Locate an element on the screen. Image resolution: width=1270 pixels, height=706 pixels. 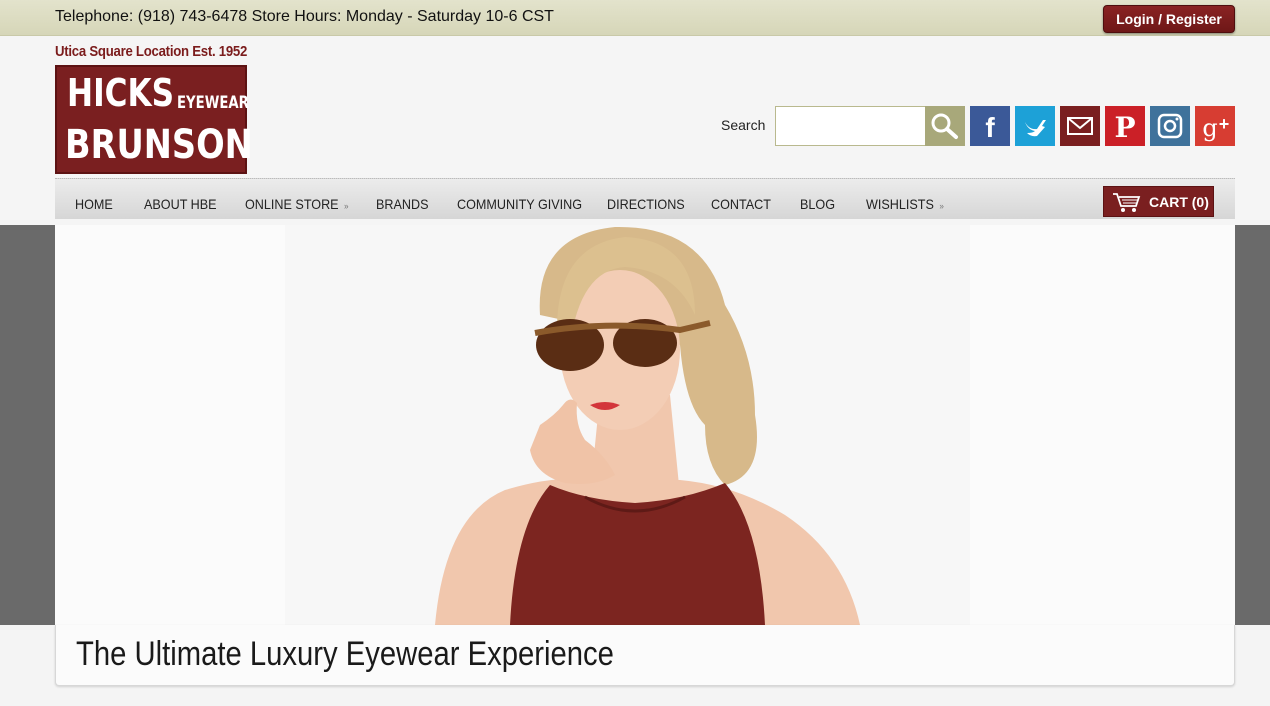
search-icon is located at coordinates (944, 126).